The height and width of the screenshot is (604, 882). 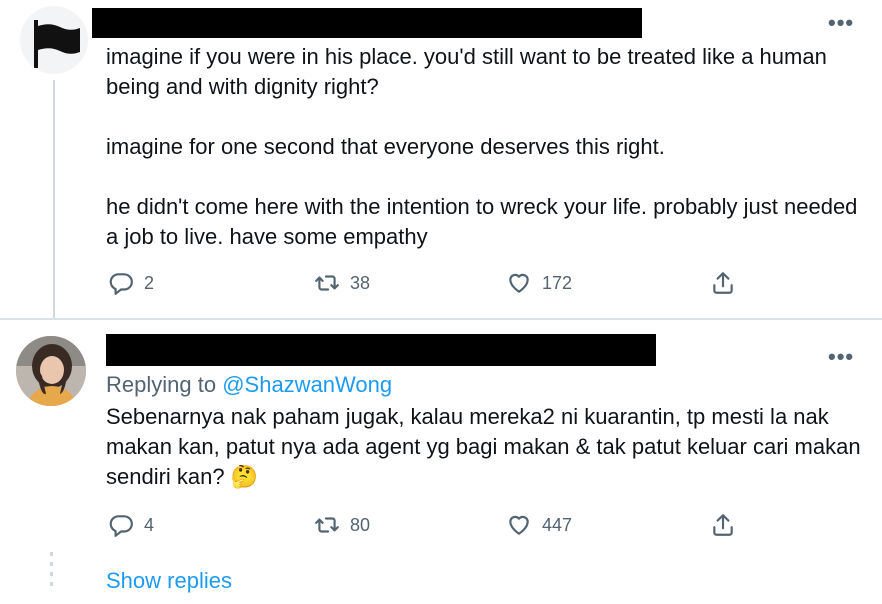 I want to click on retweet-button: 80, so click(x=342, y=525).